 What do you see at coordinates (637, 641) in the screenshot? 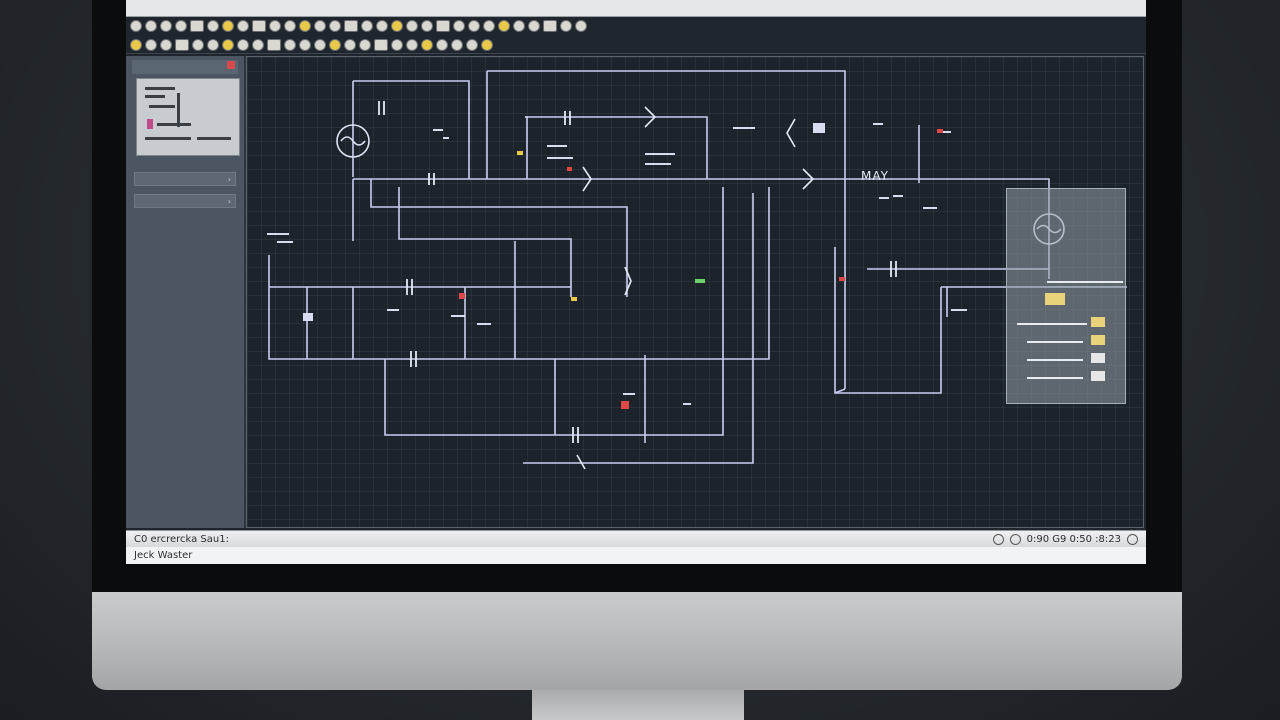
I see `monitor-chin` at bounding box center [637, 641].